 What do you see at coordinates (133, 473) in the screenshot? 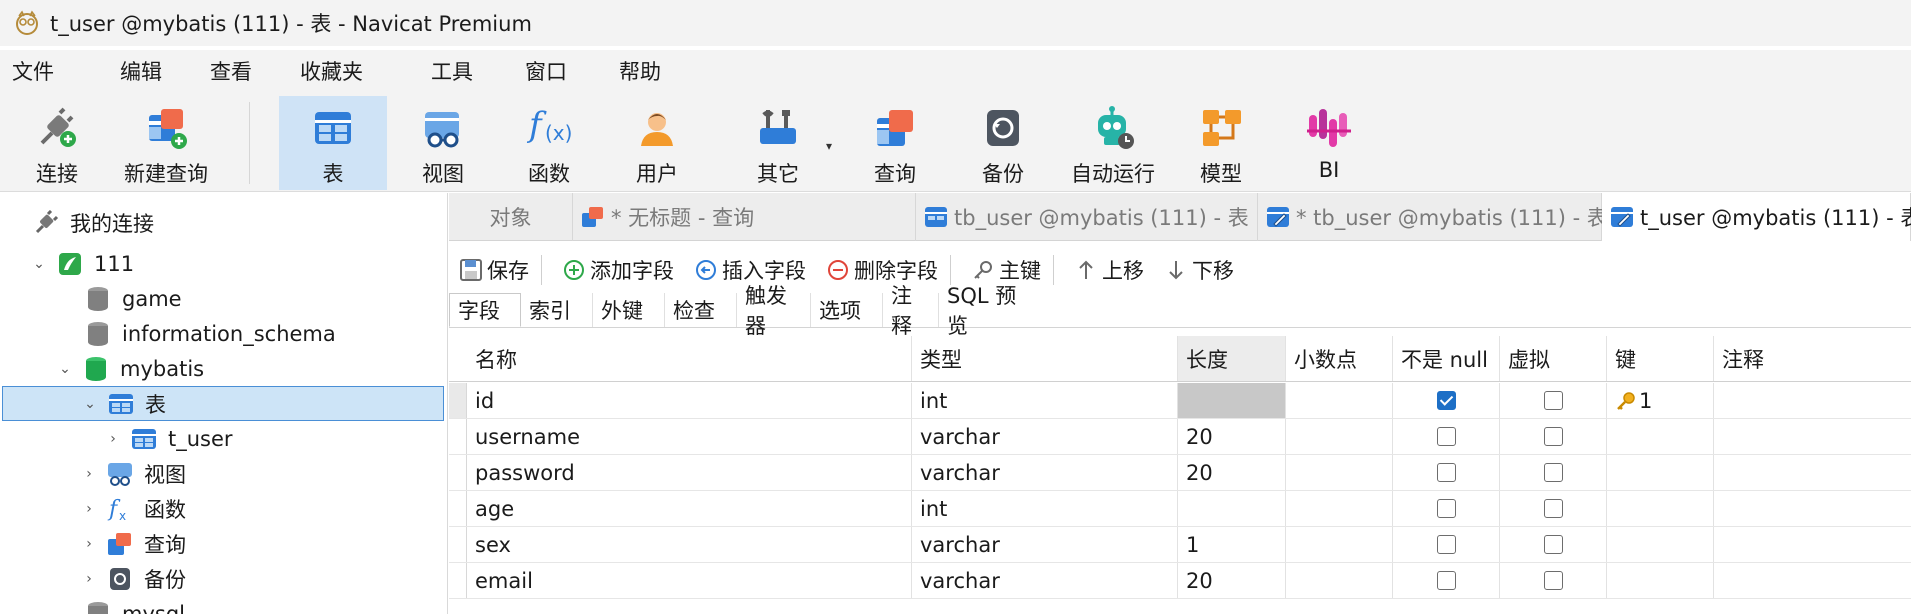
I see `views-node: › 视图` at bounding box center [133, 473].